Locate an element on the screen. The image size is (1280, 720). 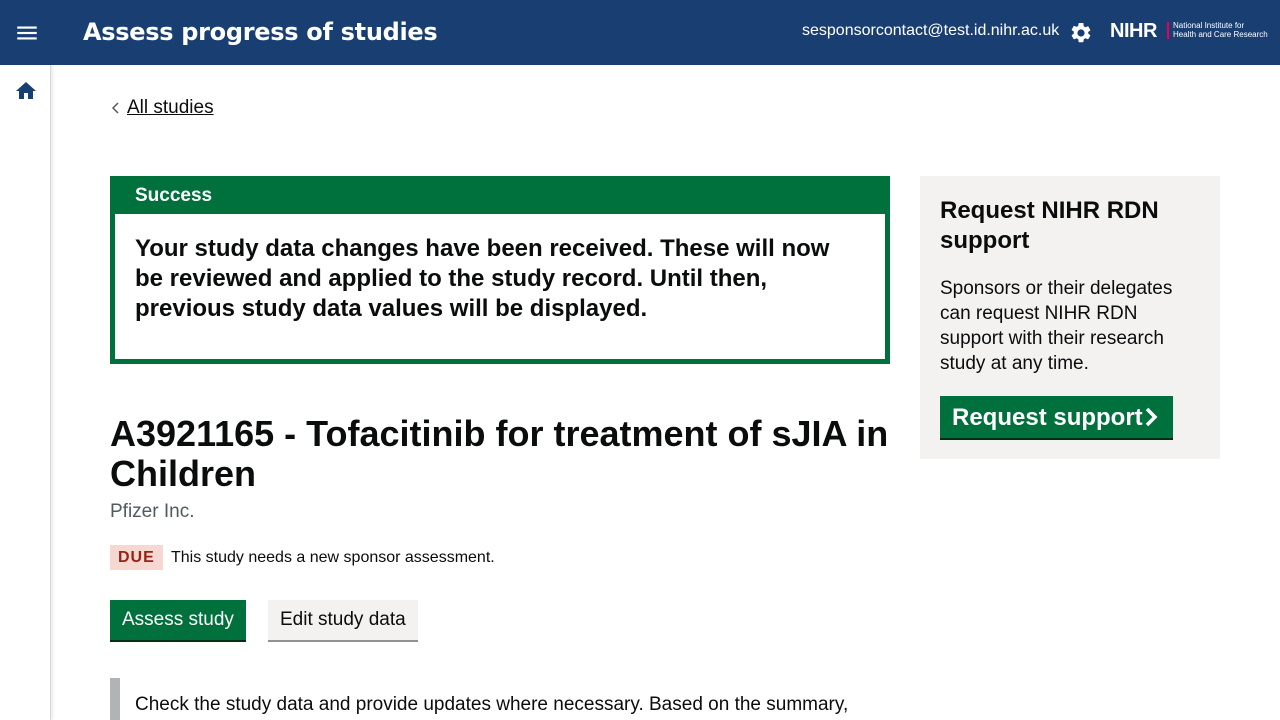
app-title: Assess progress of studies is located at coordinates (260, 32).